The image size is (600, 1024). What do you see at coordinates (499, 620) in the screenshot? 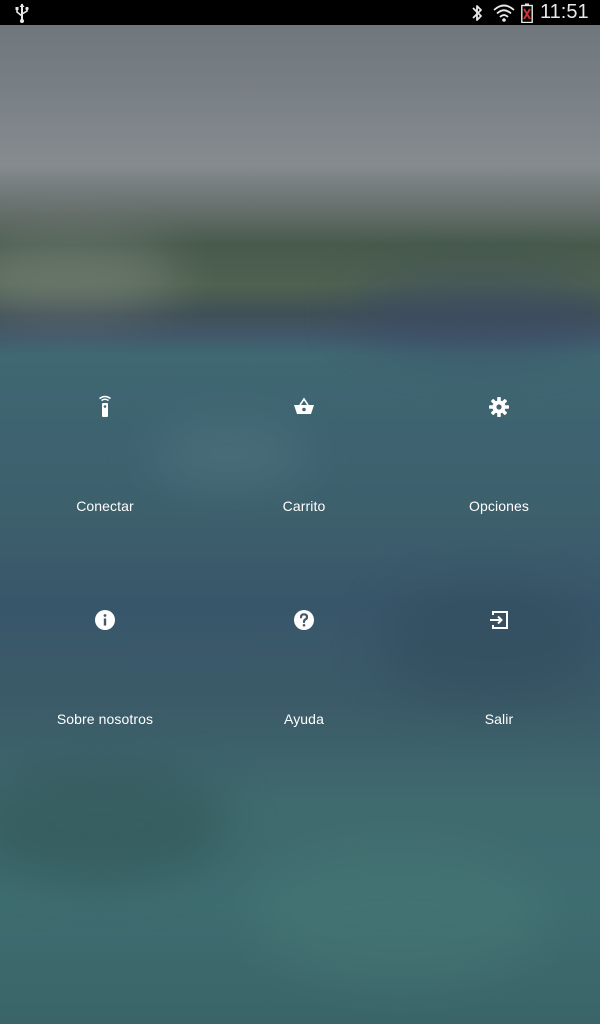
I see `exit-icon` at bounding box center [499, 620].